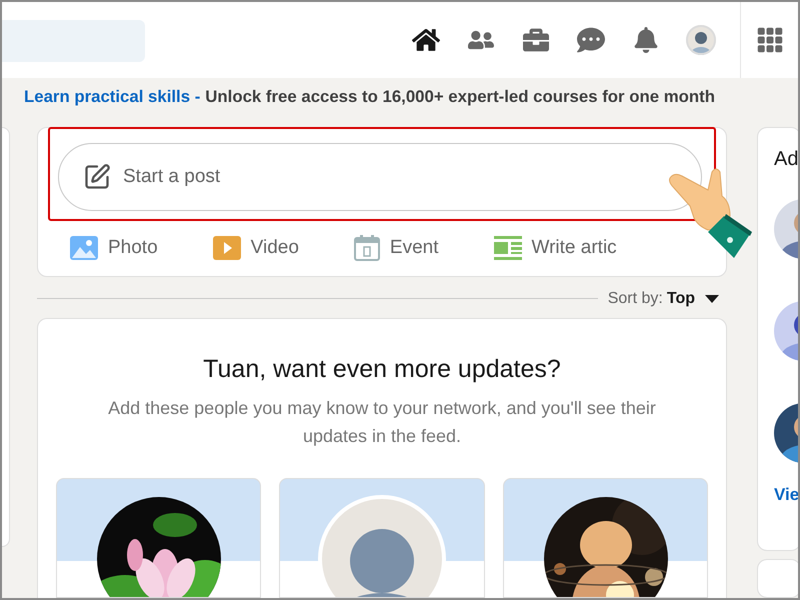 The image size is (800, 600). What do you see at coordinates (712, 298) in the screenshot?
I see `caret-icon` at bounding box center [712, 298].